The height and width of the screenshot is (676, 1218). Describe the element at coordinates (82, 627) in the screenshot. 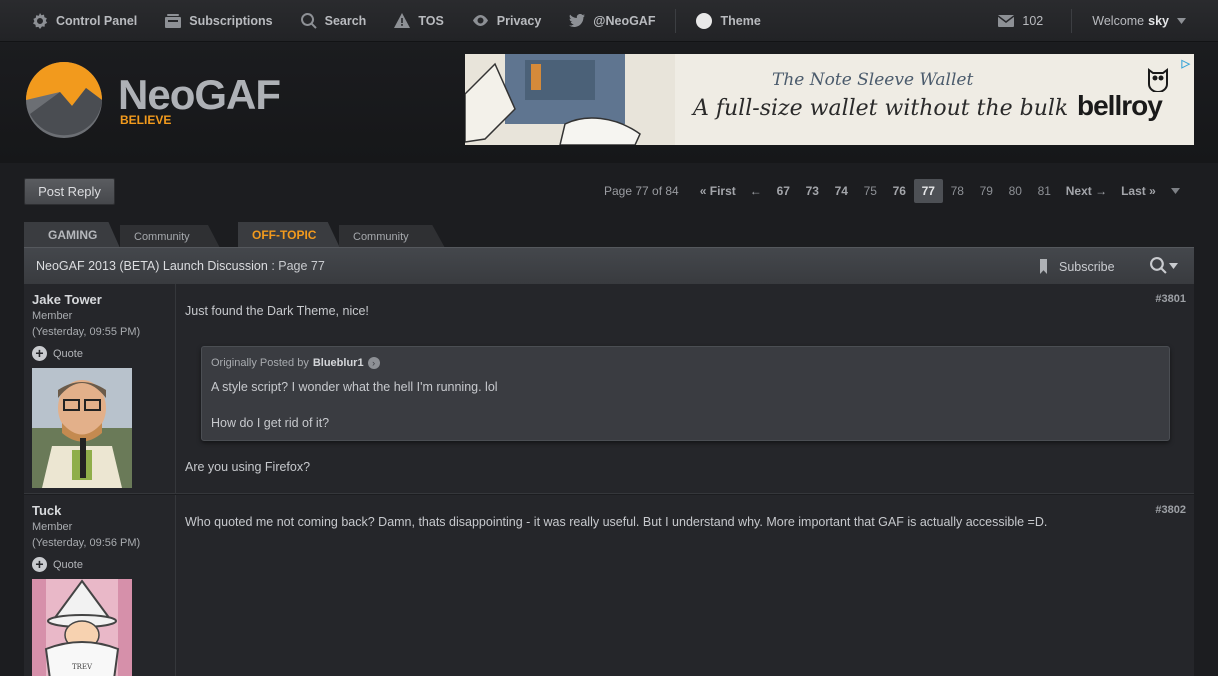

I see `avatar: TREV` at that location.